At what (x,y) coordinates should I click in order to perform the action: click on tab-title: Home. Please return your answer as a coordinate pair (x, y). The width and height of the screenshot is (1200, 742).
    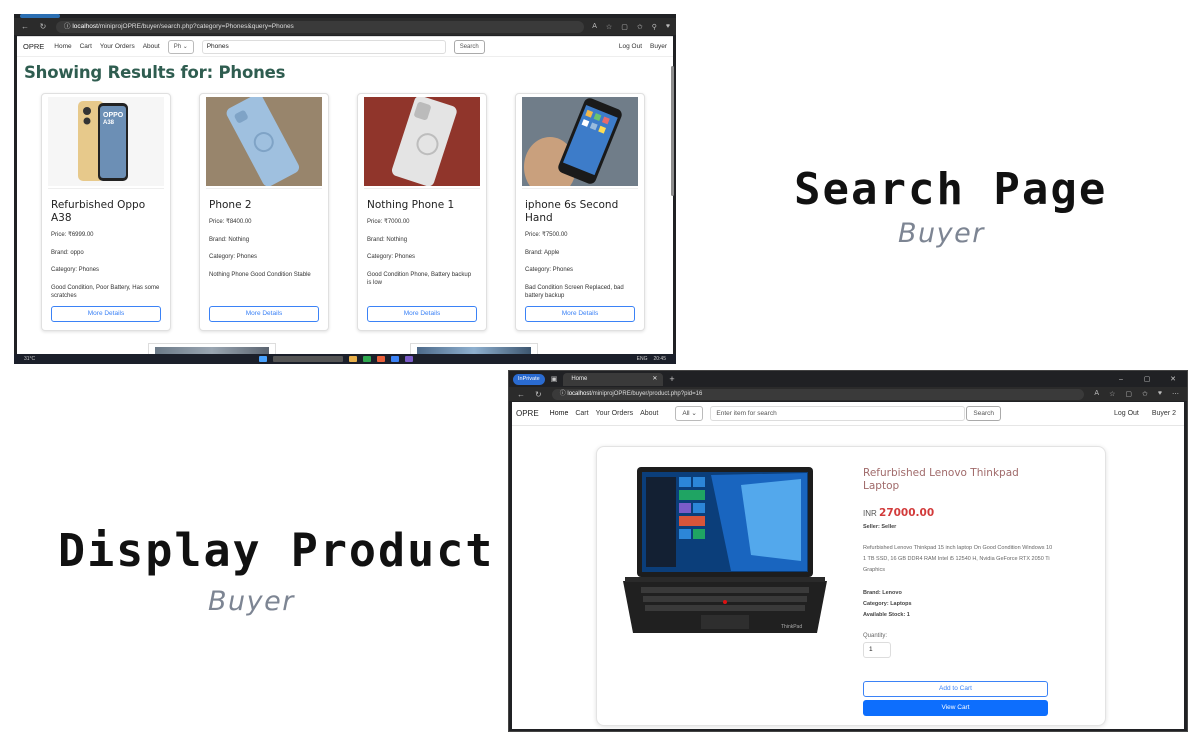
    Looking at the image, I should click on (579, 378).